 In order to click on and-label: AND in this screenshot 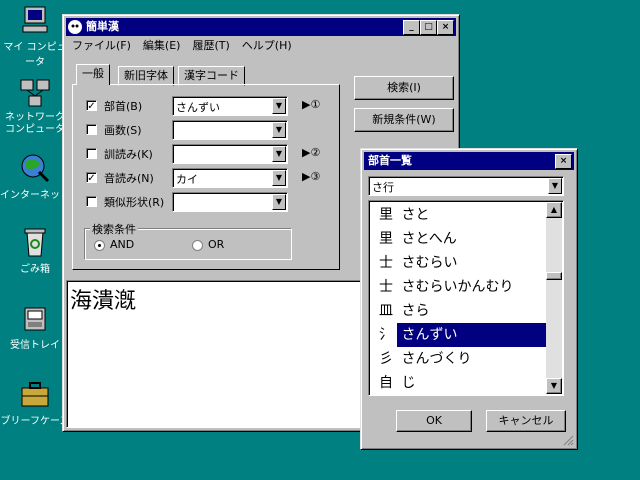, I will do `click(122, 244)`.